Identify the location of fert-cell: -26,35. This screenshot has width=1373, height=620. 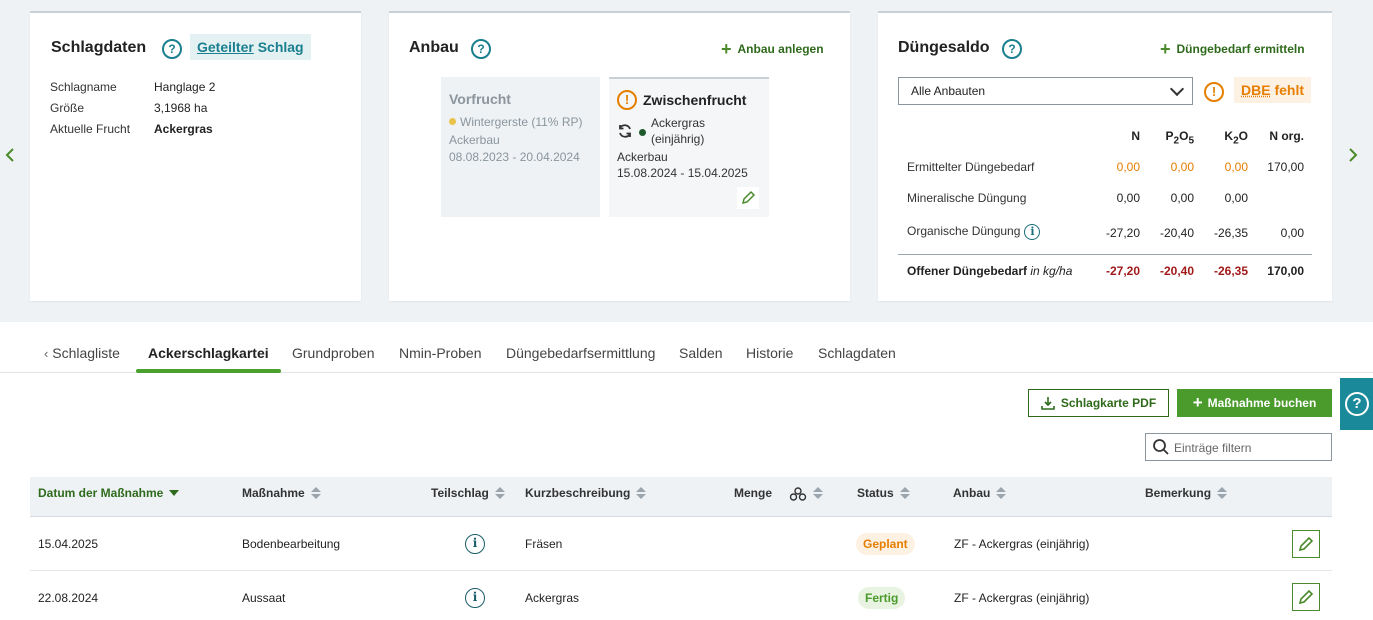
(1218, 233).